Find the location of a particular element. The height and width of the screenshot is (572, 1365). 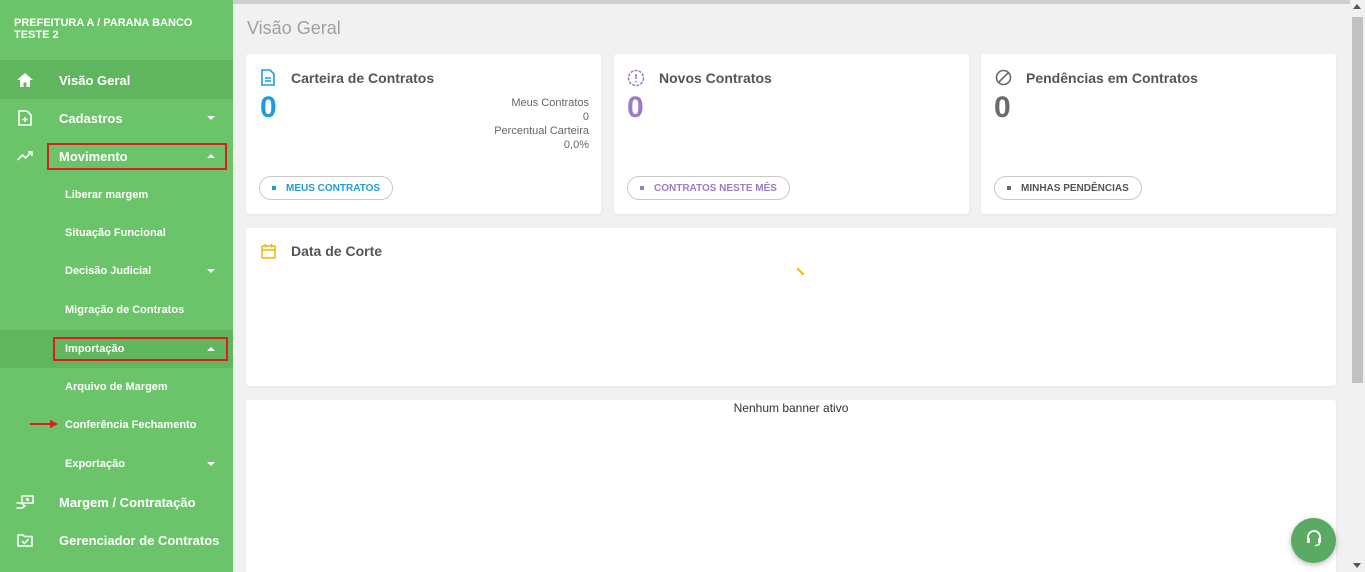

card-title: Novos Contratos is located at coordinates (715, 78).